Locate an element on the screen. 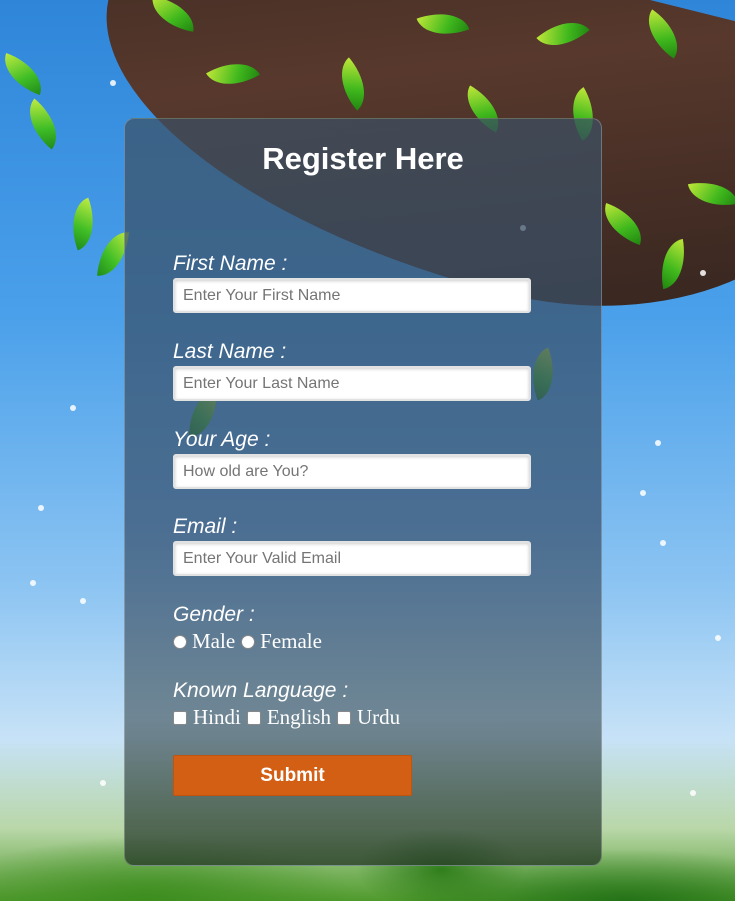 Image resolution: width=735 pixels, height=901 pixels. email-label: Email : is located at coordinates (205, 526).